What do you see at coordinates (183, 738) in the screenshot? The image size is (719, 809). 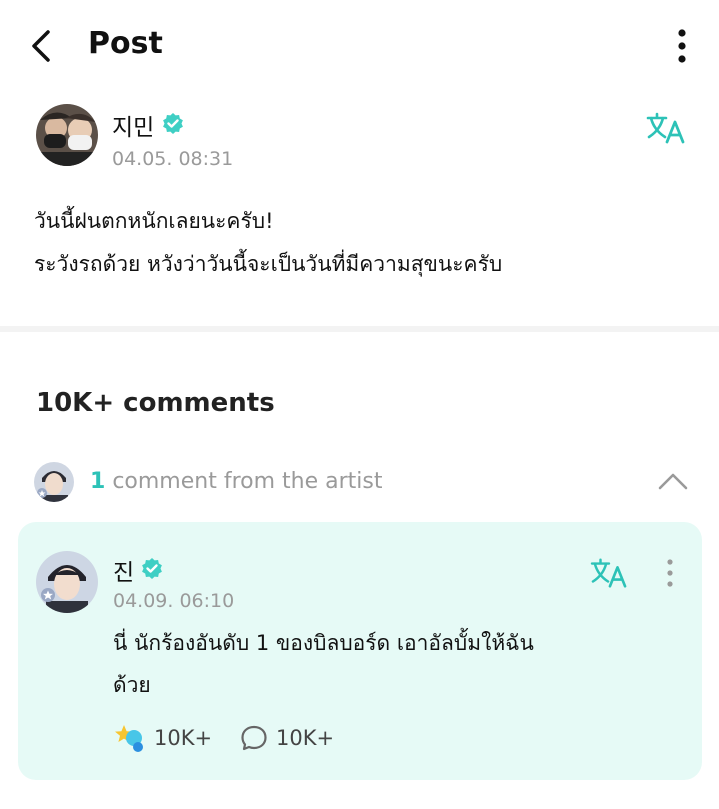 I see `cheer-count: 10K+` at bounding box center [183, 738].